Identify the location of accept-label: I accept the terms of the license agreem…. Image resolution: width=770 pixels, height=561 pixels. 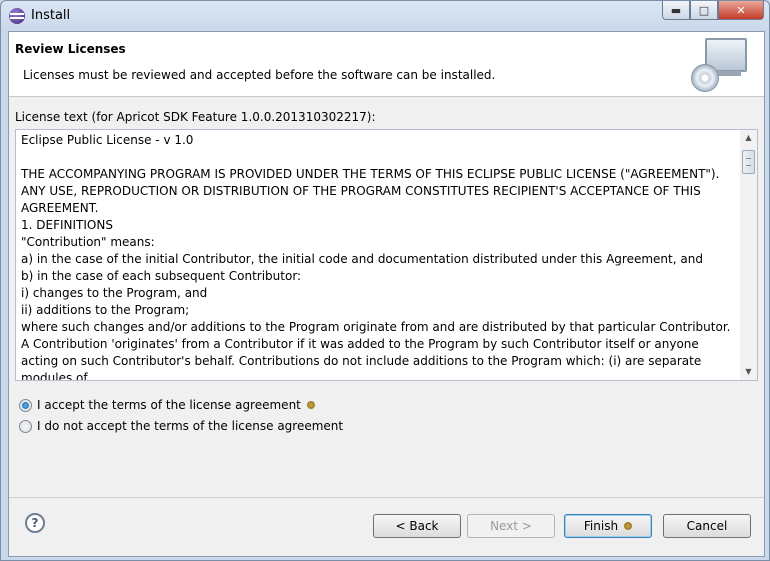
(169, 405).